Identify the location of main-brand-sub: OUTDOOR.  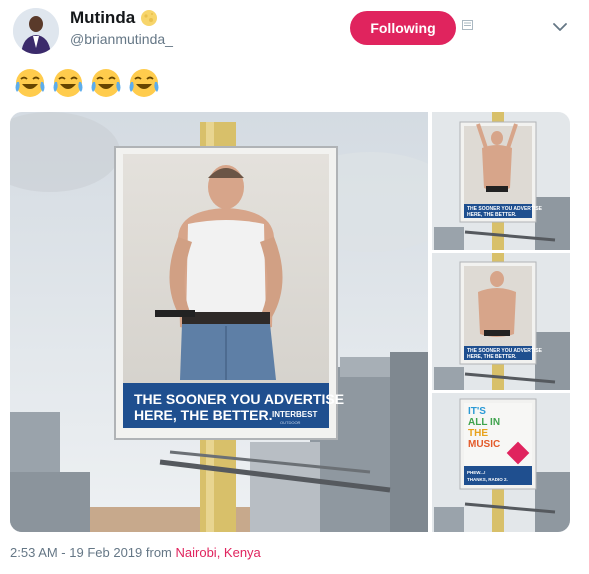
(290, 422).